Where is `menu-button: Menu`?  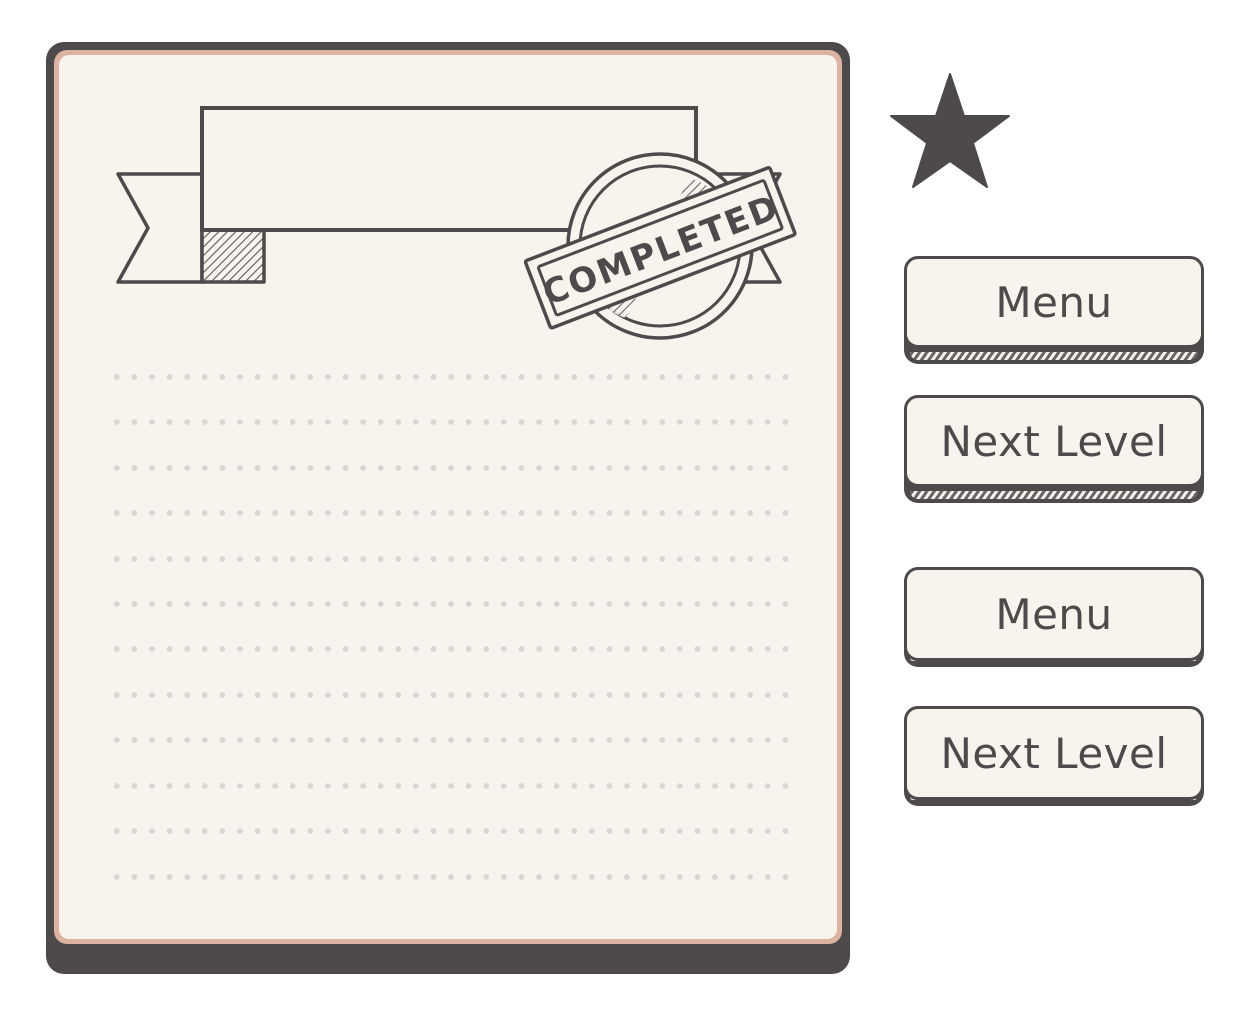 menu-button: Menu is located at coordinates (1054, 310).